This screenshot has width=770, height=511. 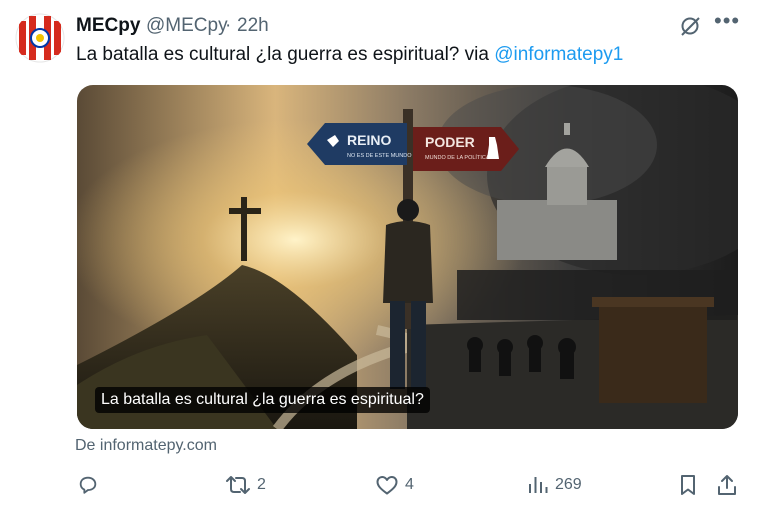 What do you see at coordinates (554, 485) in the screenshot?
I see `views-button: 269` at bounding box center [554, 485].